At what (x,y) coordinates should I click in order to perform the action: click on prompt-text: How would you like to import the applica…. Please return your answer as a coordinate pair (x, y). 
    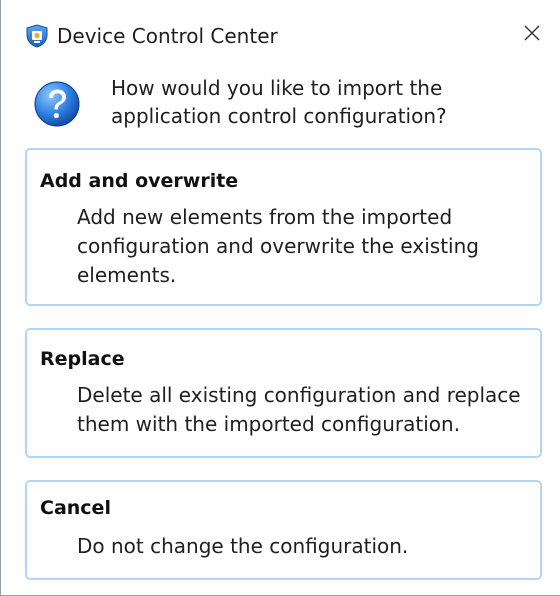
    Looking at the image, I should click on (279, 102).